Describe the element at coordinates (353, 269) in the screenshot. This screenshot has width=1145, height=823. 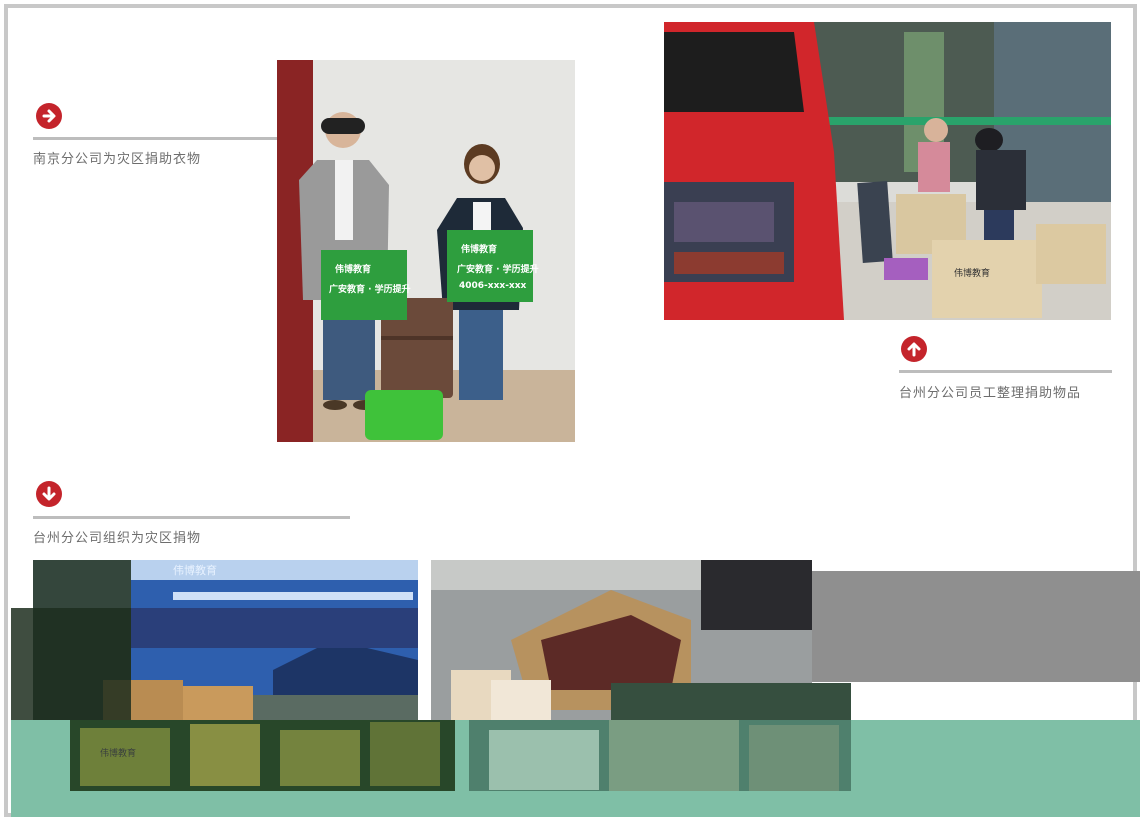
I see `bag-text-left: 伟博教育` at that location.